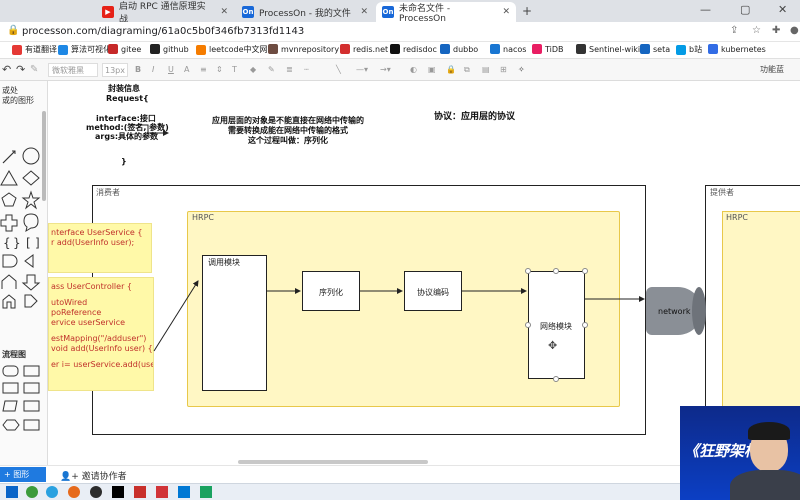  Describe the element at coordinates (451, 70) in the screenshot. I see `lock-shape-icon: 🔒` at that location.